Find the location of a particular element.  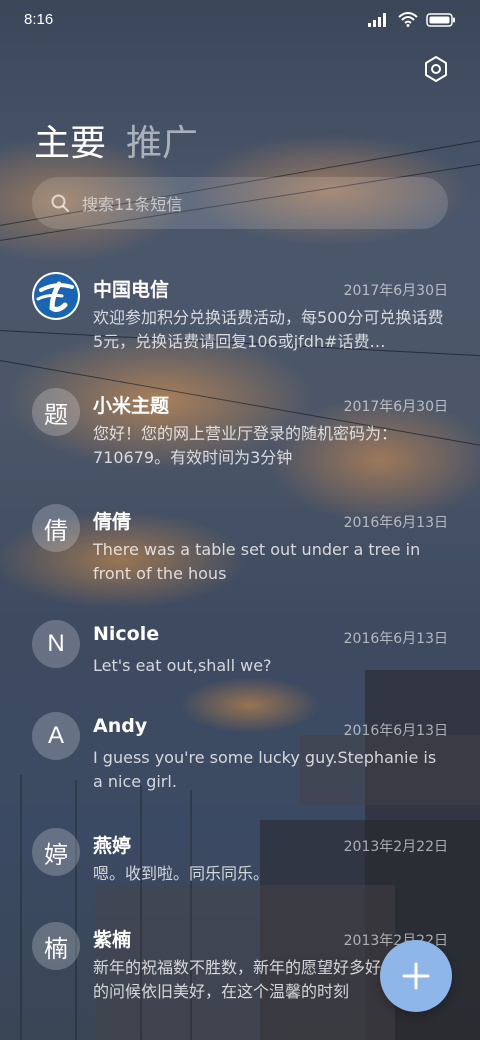

avatar: 婷 is located at coordinates (56, 852).